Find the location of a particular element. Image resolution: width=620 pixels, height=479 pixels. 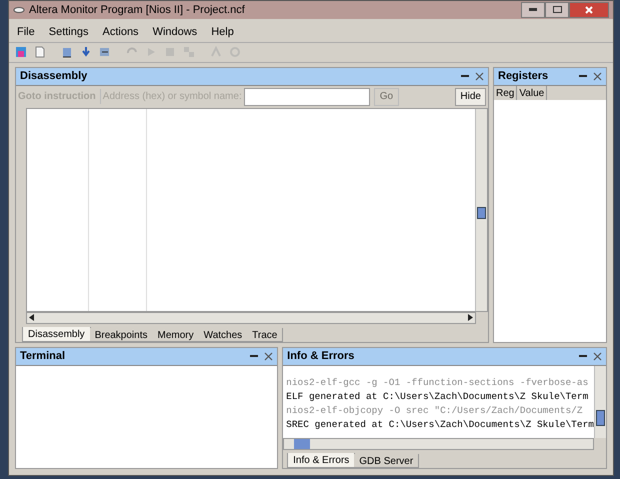

tab: Watches is located at coordinates (223, 335).